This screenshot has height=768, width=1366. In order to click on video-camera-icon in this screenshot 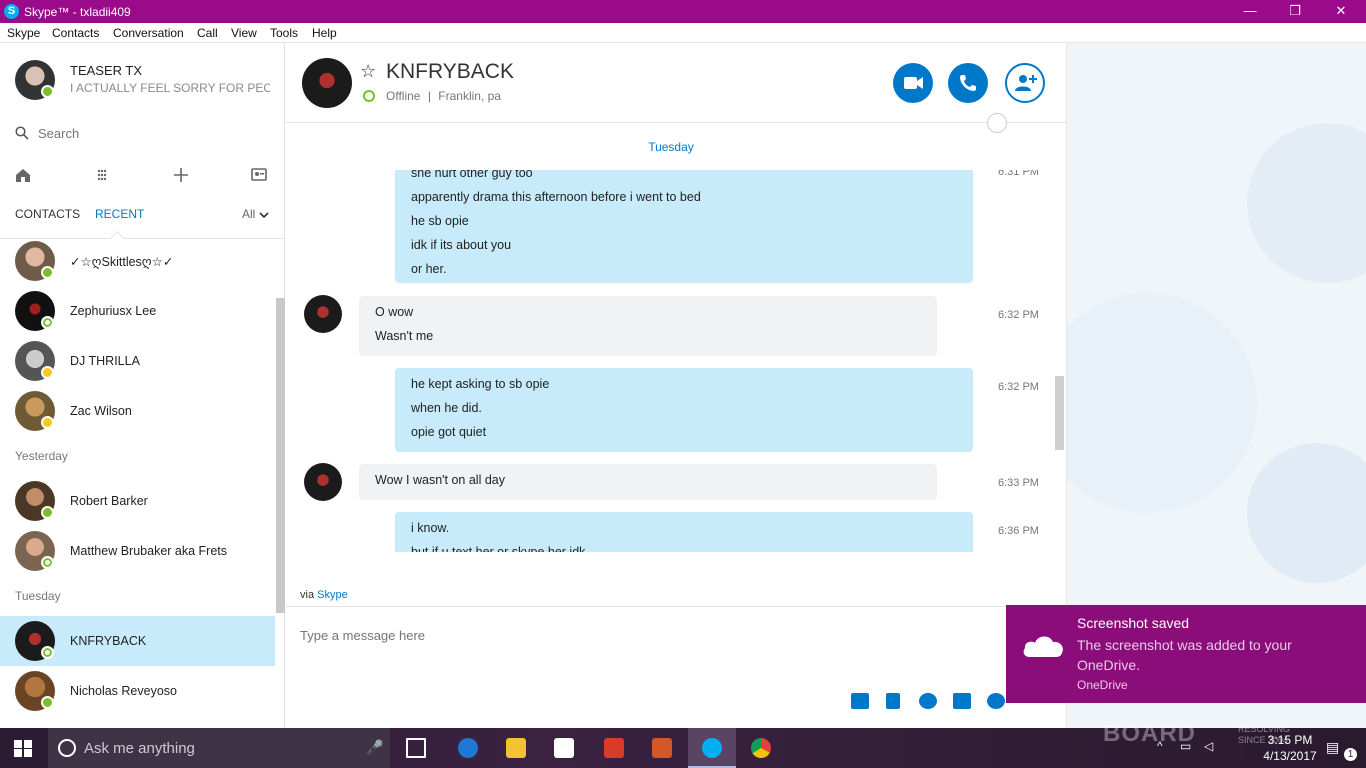, I will do `click(913, 83)`.